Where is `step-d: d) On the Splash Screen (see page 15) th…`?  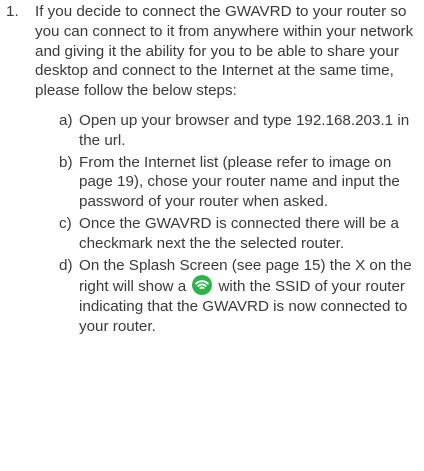 step-d: d) On the Splash Screen (see page 15) th… is located at coordinates (237, 296).